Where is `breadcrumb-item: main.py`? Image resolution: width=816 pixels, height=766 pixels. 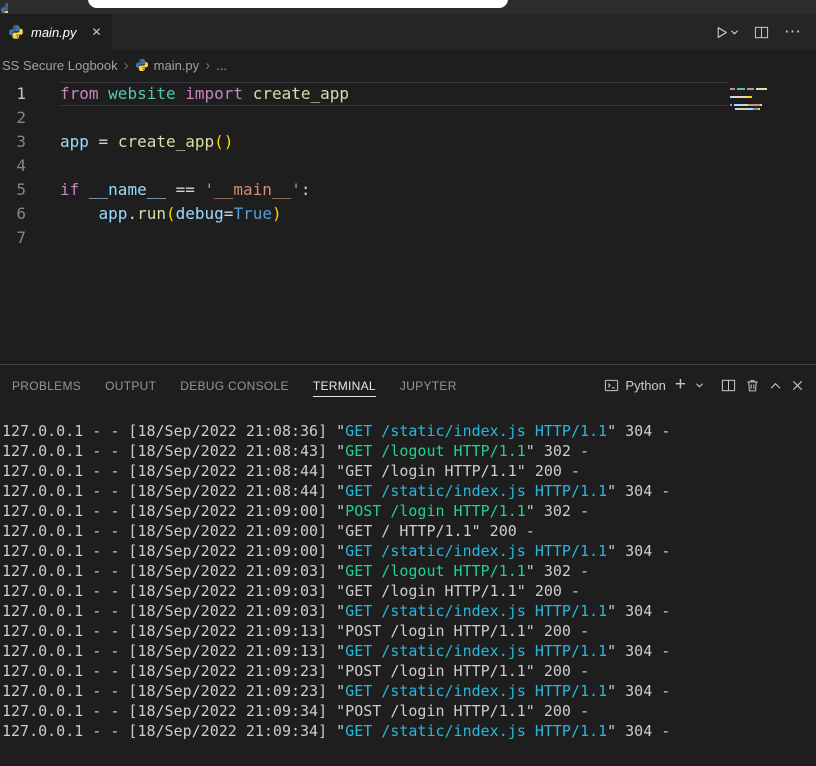 breadcrumb-item: main.py is located at coordinates (167, 65).